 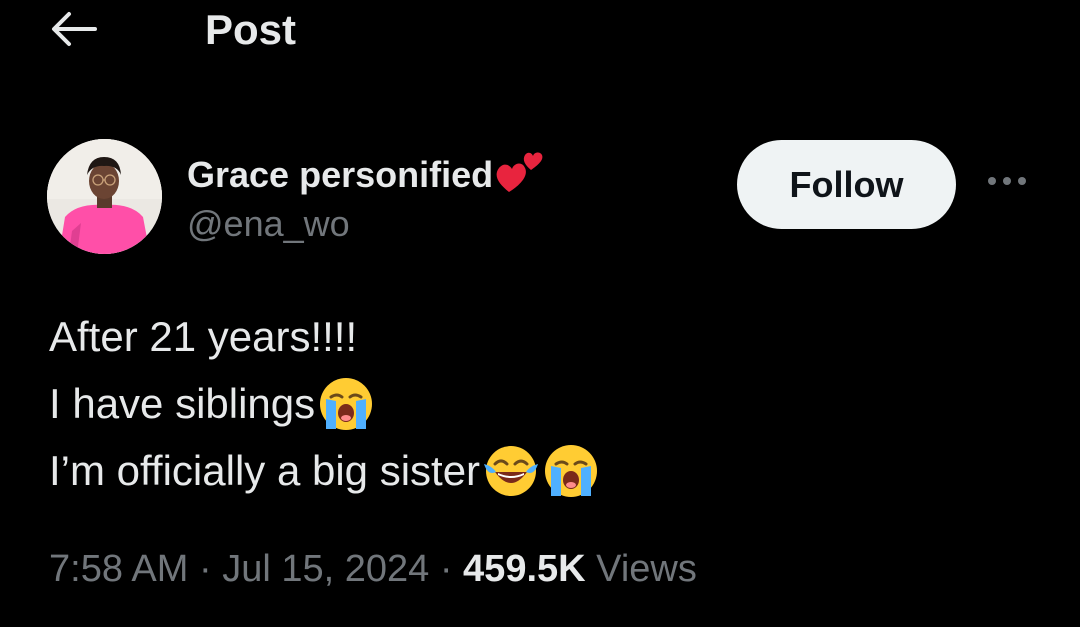 I want to click on more-horizontal-icon, so click(x=1007, y=183).